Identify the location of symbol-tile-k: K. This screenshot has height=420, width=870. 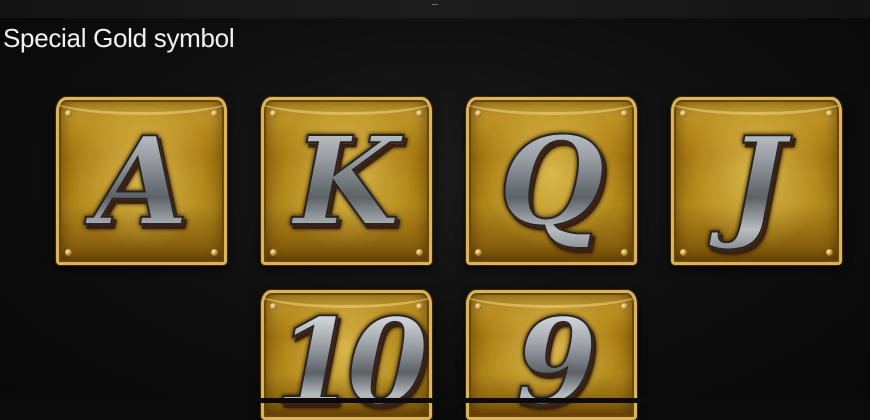
(346, 181).